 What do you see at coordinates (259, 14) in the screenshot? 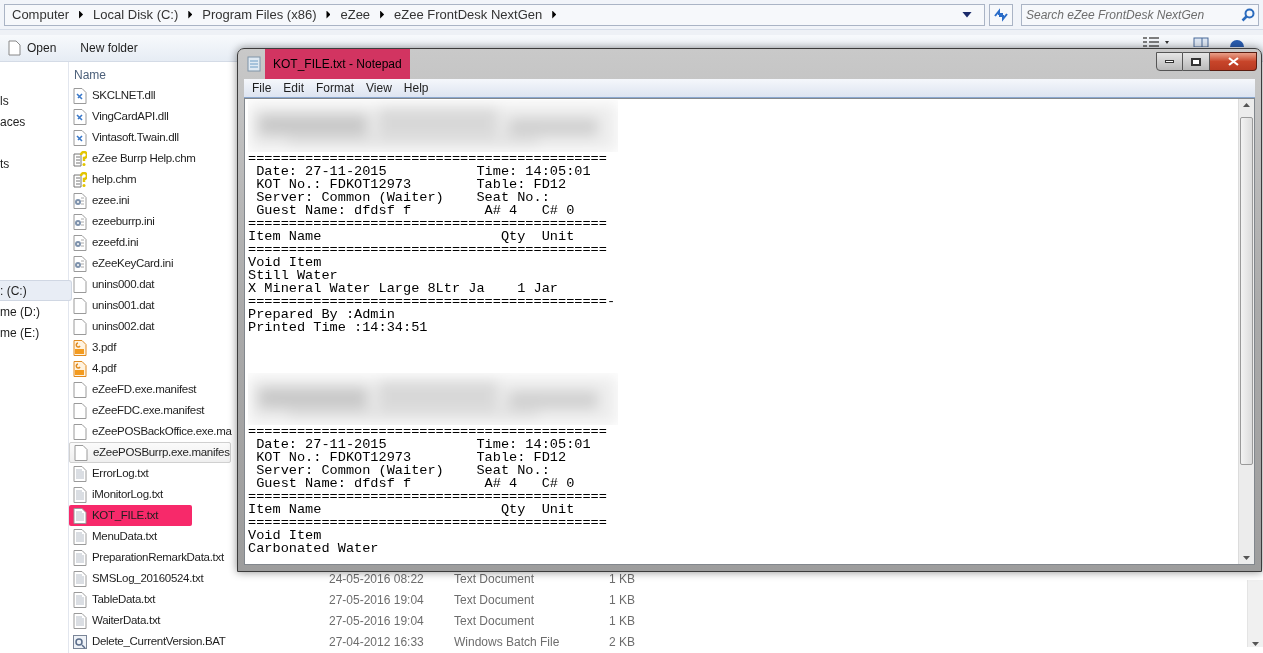
I see `breadcrumb: Program Files (x86)` at bounding box center [259, 14].